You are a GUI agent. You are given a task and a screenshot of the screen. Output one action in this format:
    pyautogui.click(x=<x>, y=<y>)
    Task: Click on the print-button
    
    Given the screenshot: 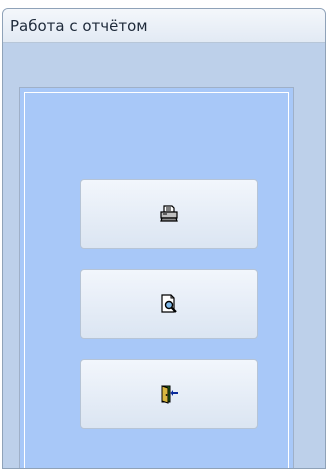 What is the action you would take?
    pyautogui.click(x=169, y=214)
    